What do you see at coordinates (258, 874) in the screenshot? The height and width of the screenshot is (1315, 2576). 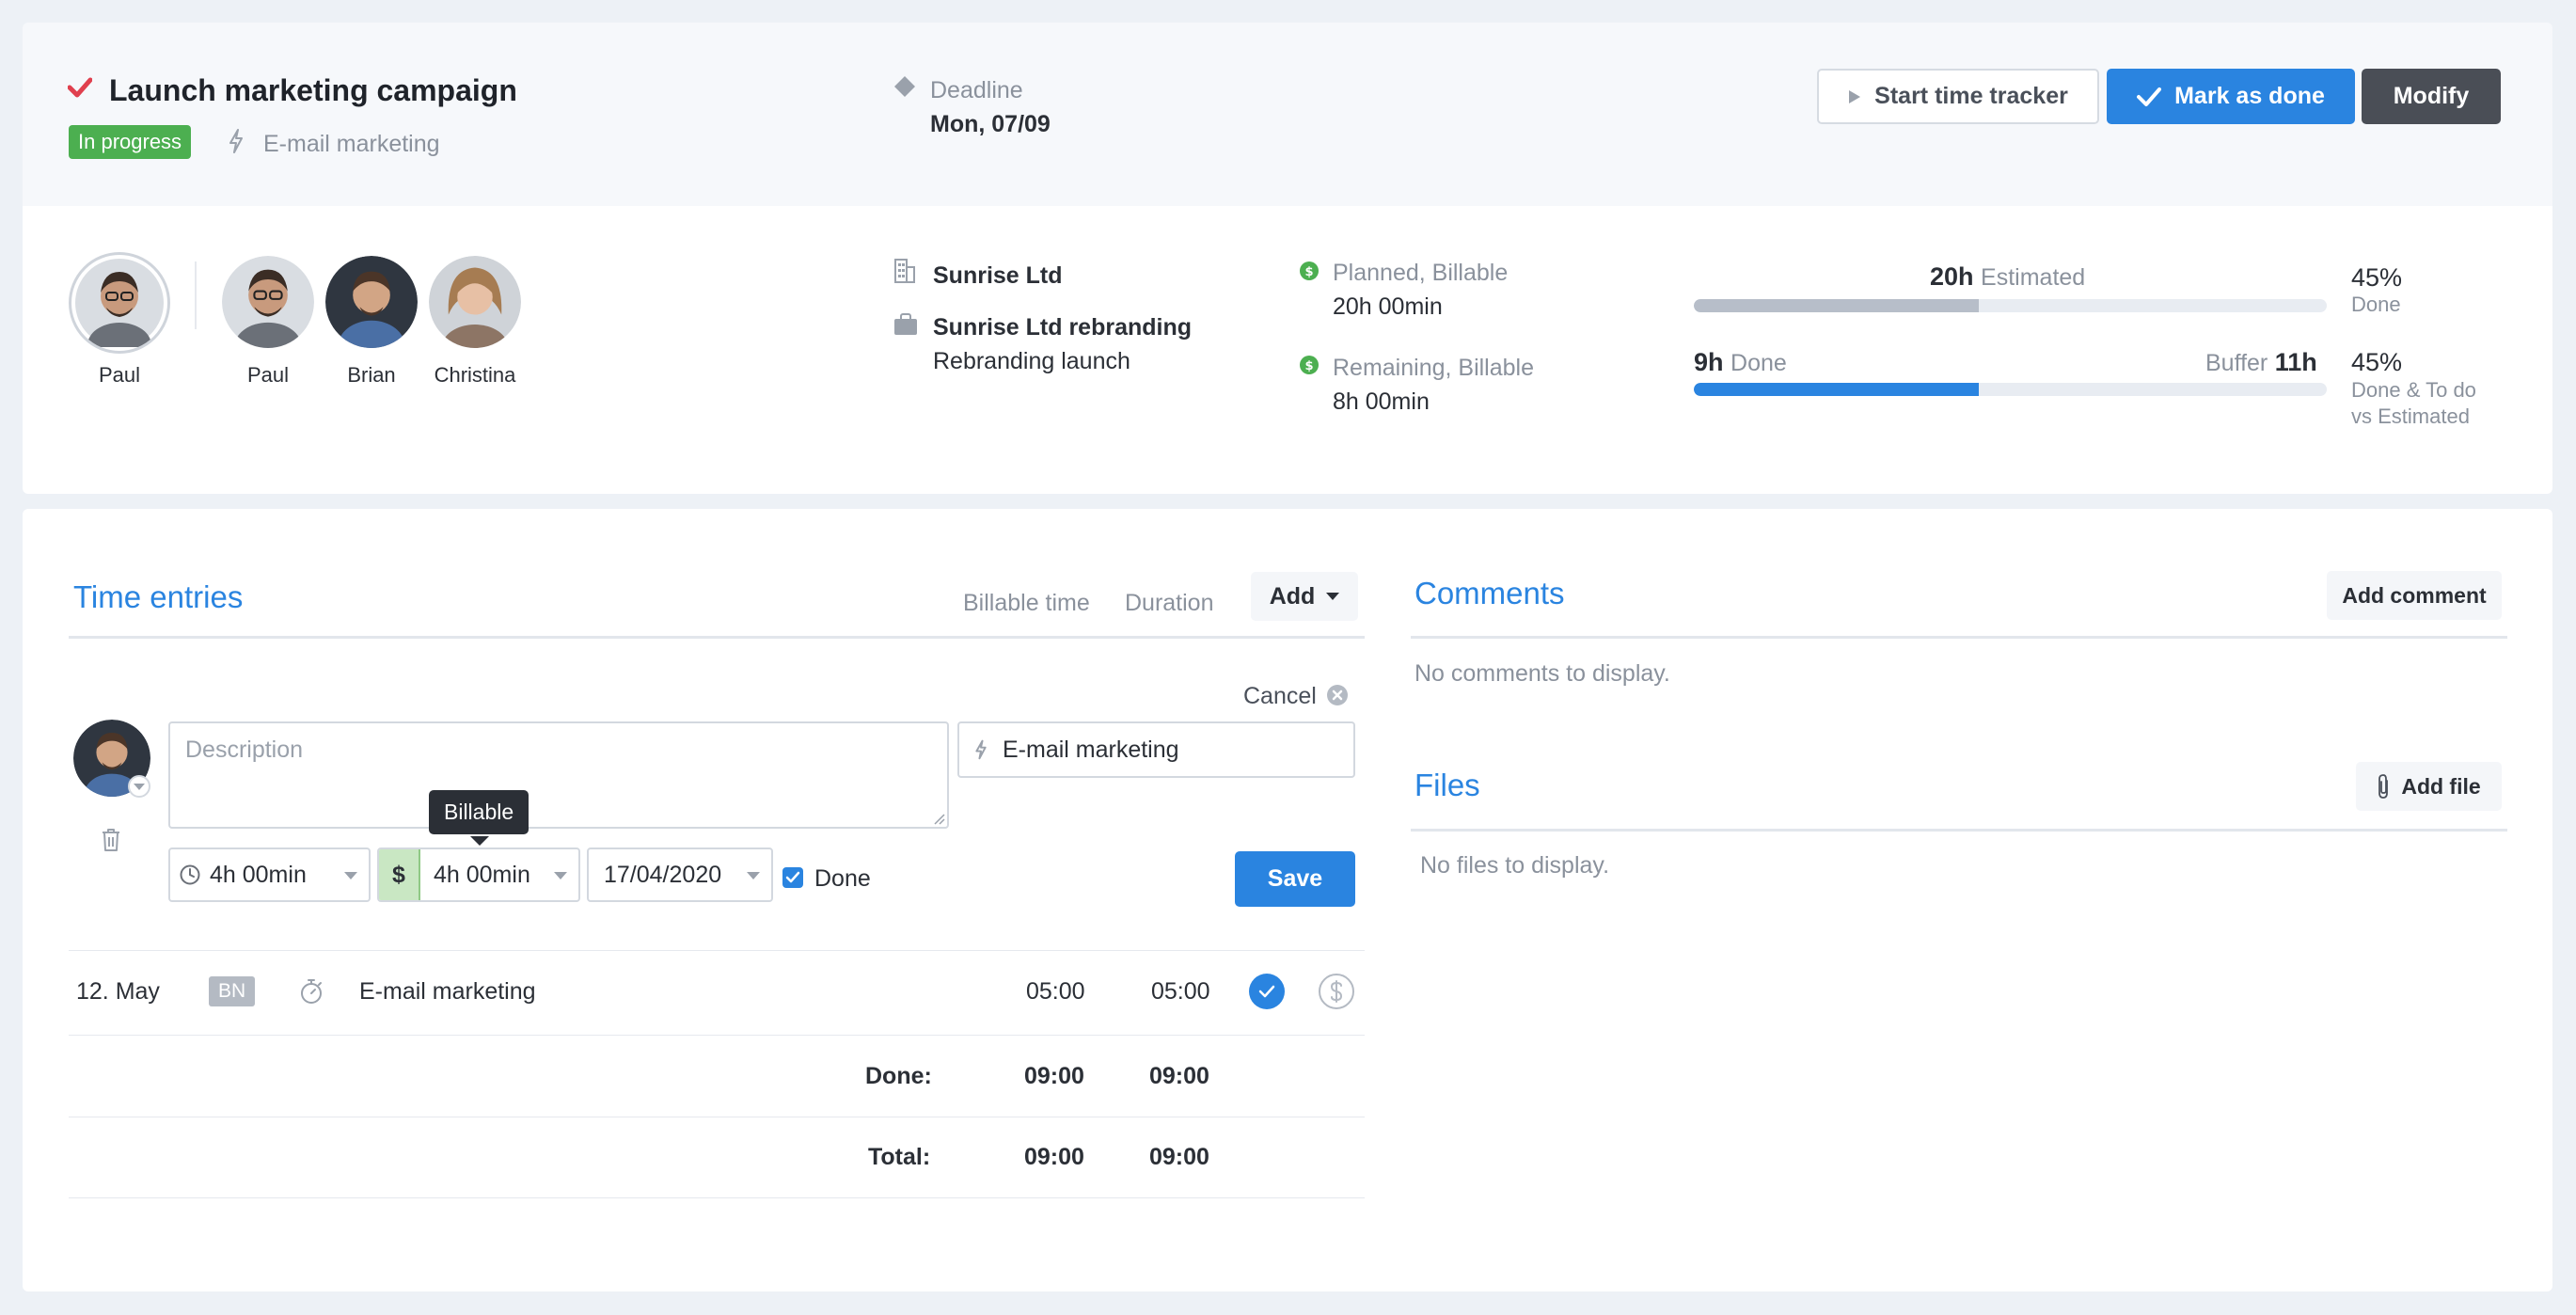 I see `duration-value: 4h 00min` at bounding box center [258, 874].